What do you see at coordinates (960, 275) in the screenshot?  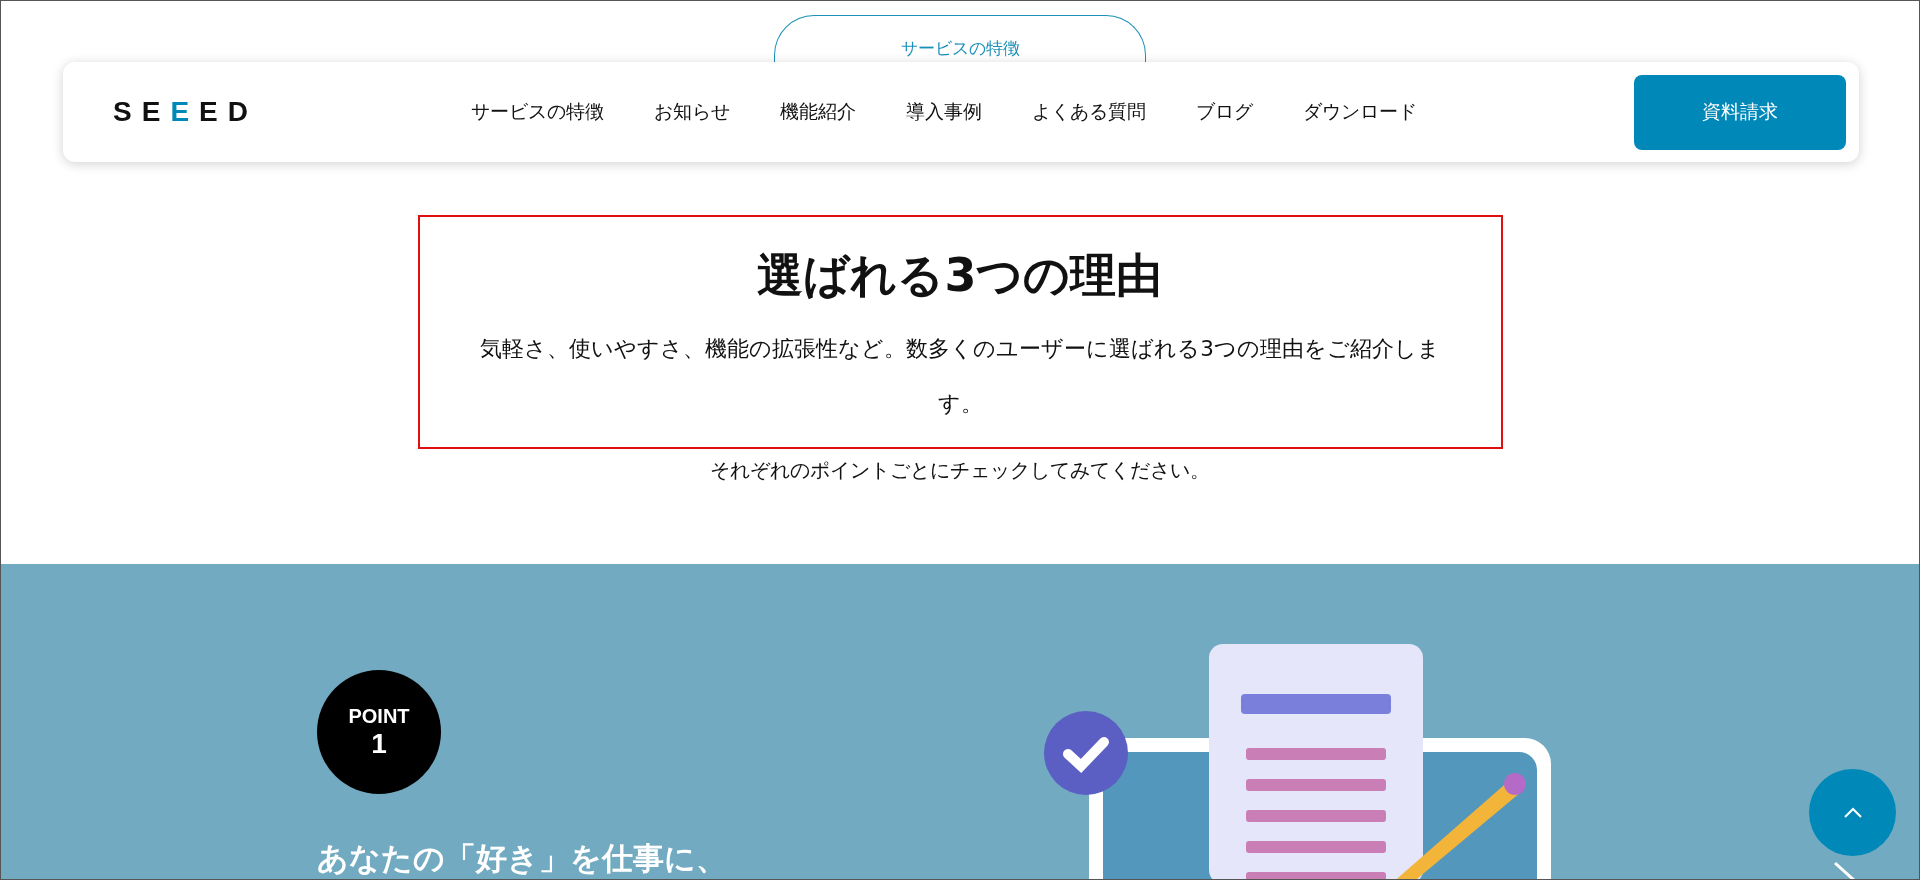 I see `section-title: 選ばれる3つの理由` at bounding box center [960, 275].